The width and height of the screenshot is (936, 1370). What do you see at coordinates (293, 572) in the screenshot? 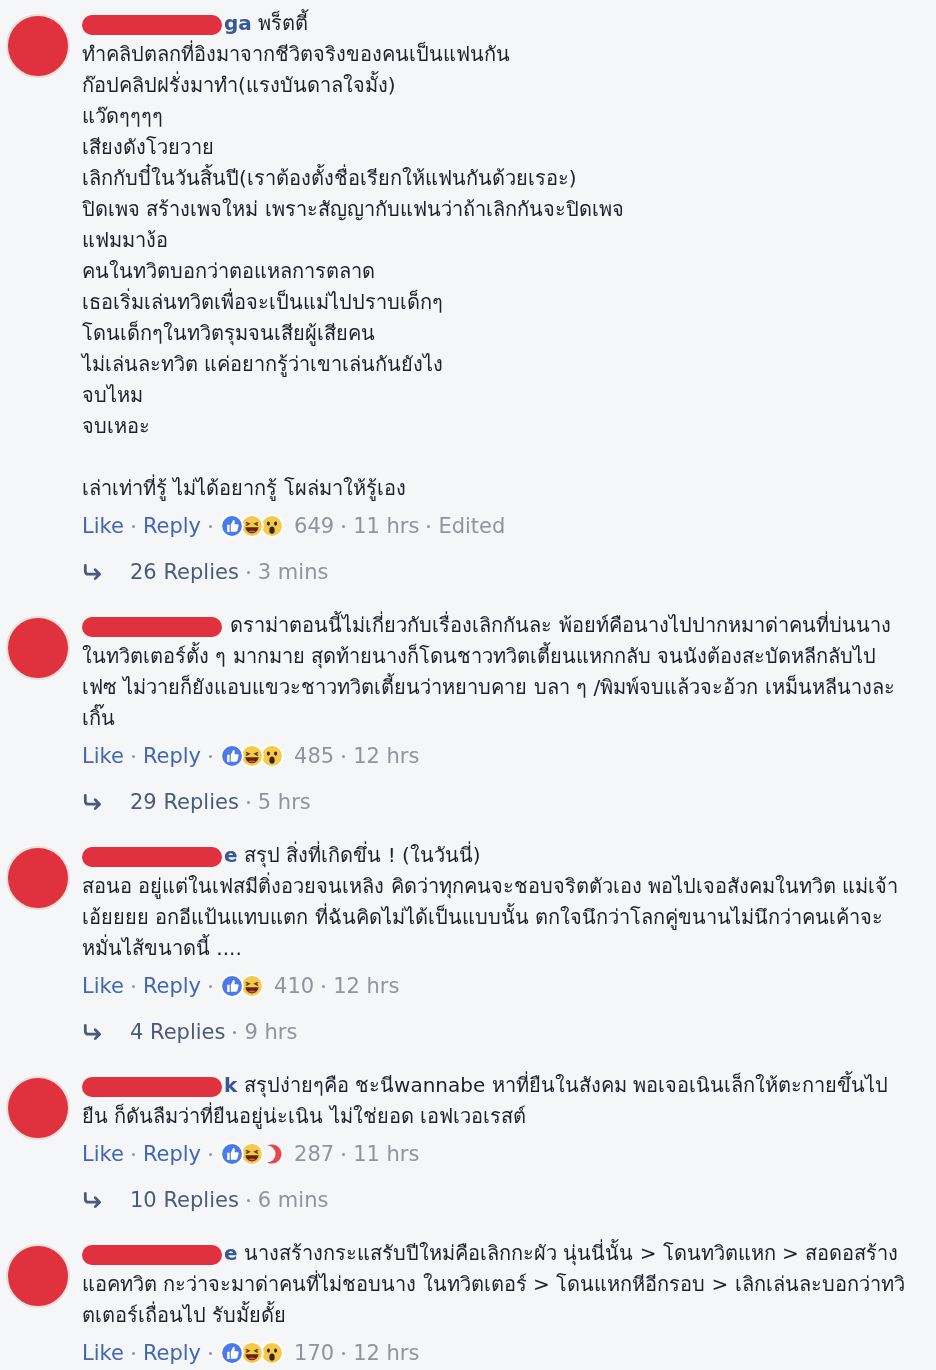
I see `replies-time: 3 mins` at bounding box center [293, 572].